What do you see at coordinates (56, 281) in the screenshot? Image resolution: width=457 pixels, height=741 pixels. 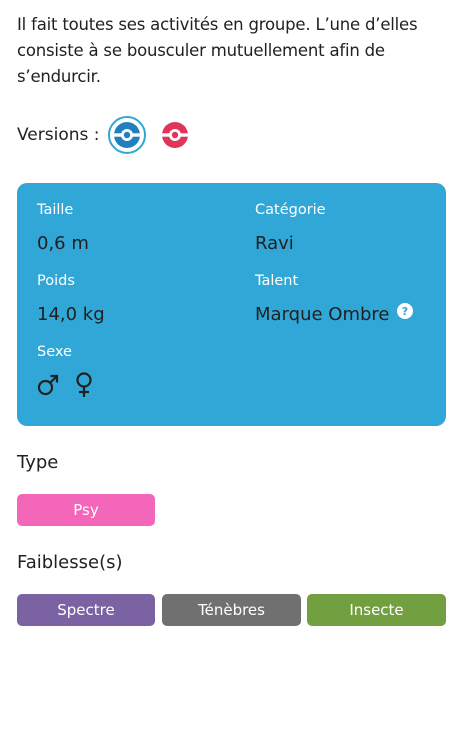 I see `weight-label: Poids` at bounding box center [56, 281].